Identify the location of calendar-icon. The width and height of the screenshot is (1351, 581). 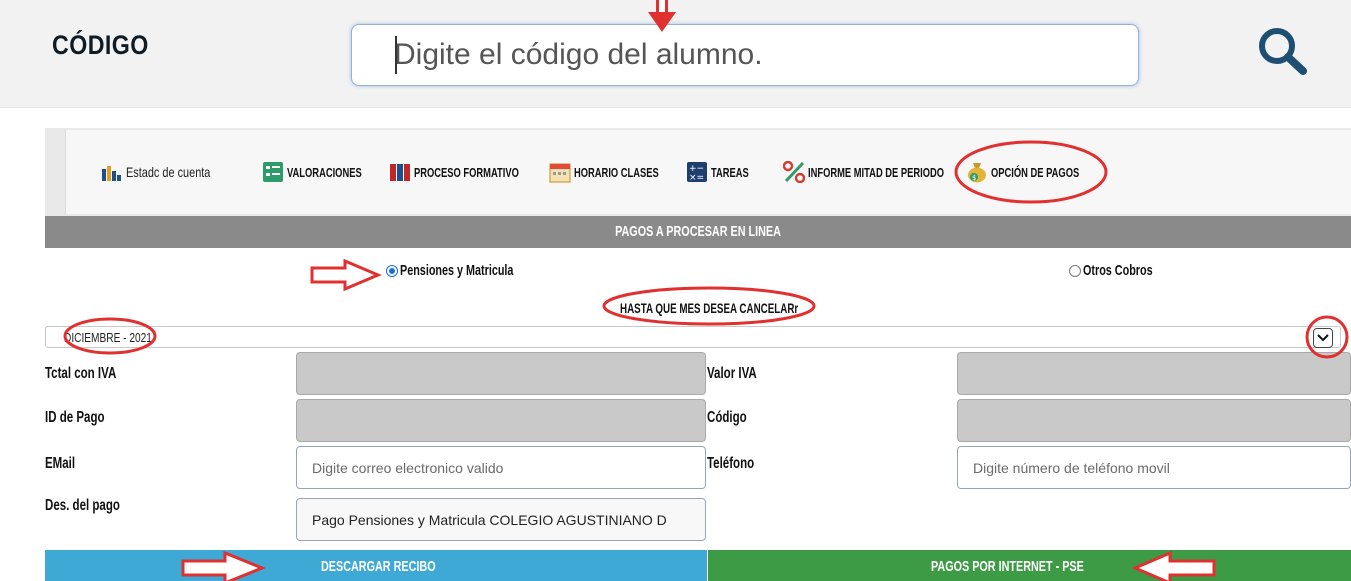
(560, 173).